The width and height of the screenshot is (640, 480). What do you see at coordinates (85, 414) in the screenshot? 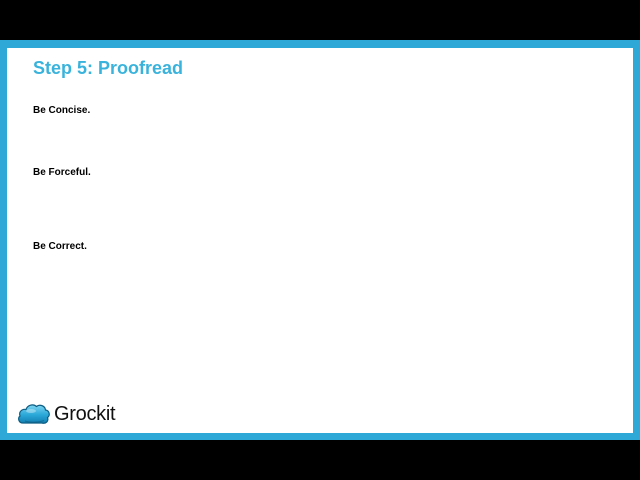
I see `logo-wordmark: Grockit` at bounding box center [85, 414].